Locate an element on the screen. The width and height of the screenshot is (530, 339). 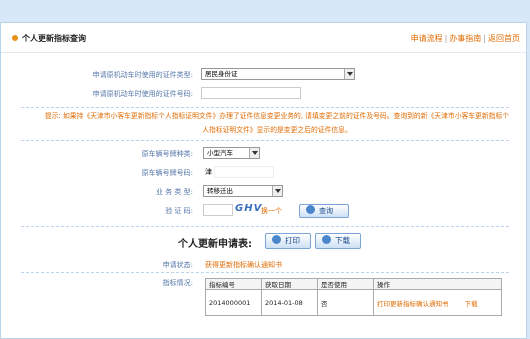
plate-type-select: 小型汽车 is located at coordinates (231, 153).